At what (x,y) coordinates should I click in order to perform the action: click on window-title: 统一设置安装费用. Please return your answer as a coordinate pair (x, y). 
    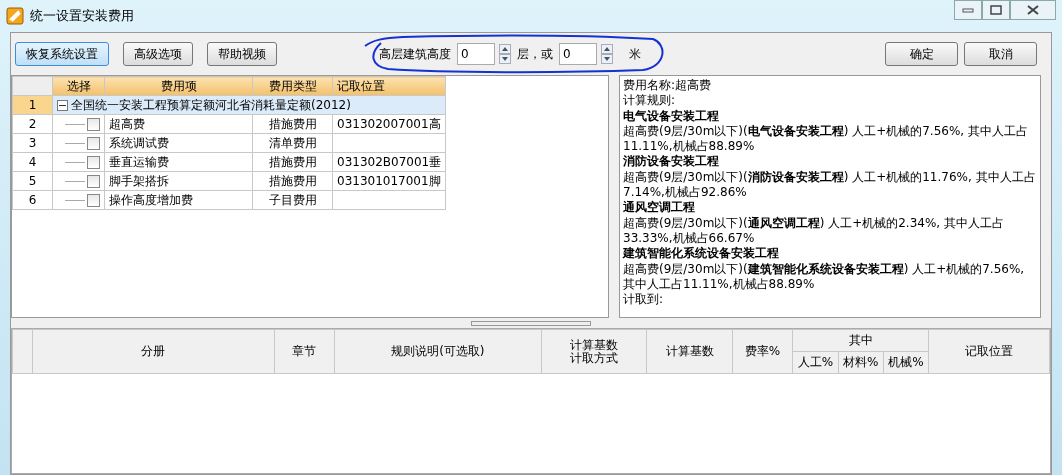
    Looking at the image, I should click on (82, 16).